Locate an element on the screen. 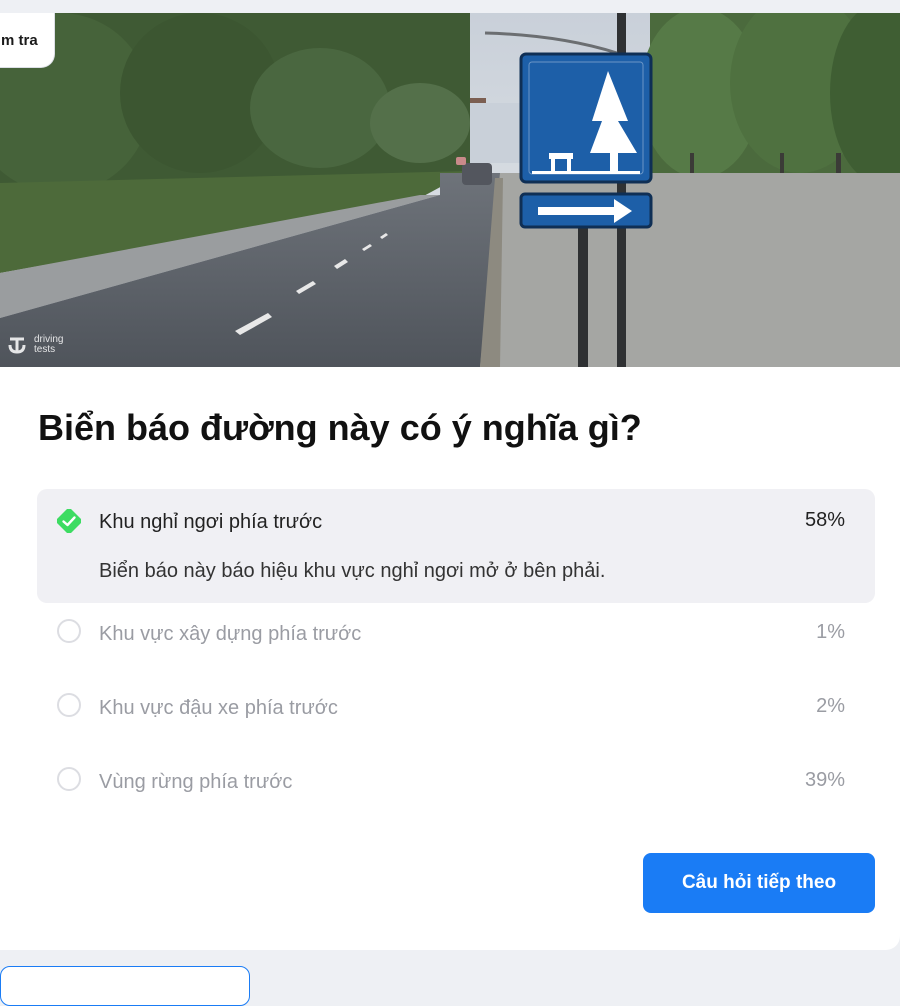 Image resolution: width=900 pixels, height=1006 pixels. driving-tests-logo-icon: driving tests is located at coordinates (35, 345).